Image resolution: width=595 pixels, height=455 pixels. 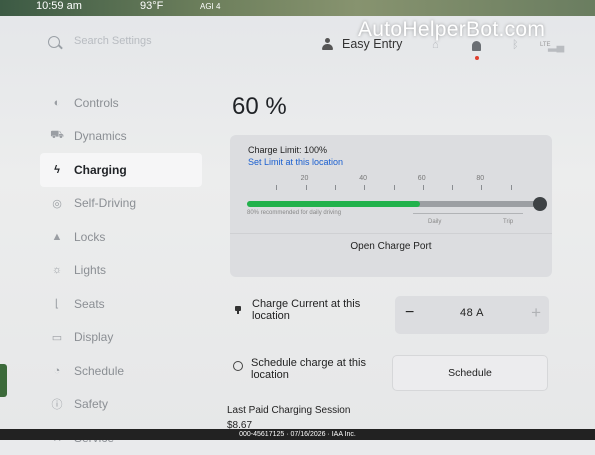 I want to click on header-row: Easy Entry ⌂ ᛒ LTE ▂▄, so click(x=297, y=46).